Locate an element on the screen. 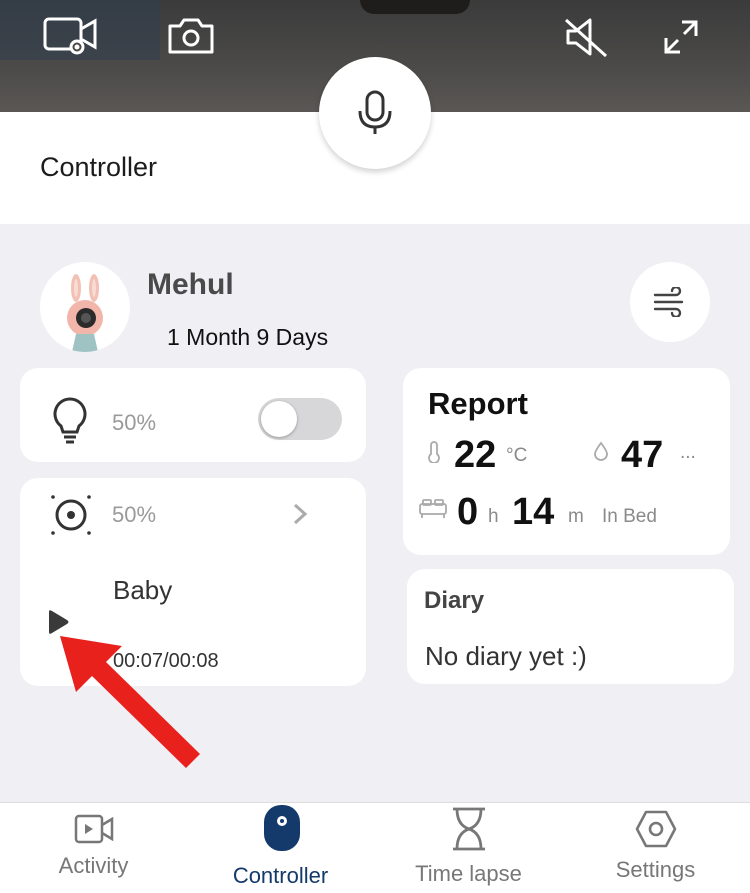 The width and height of the screenshot is (750, 893). bunny-camera-avatar is located at coordinates (85, 313).